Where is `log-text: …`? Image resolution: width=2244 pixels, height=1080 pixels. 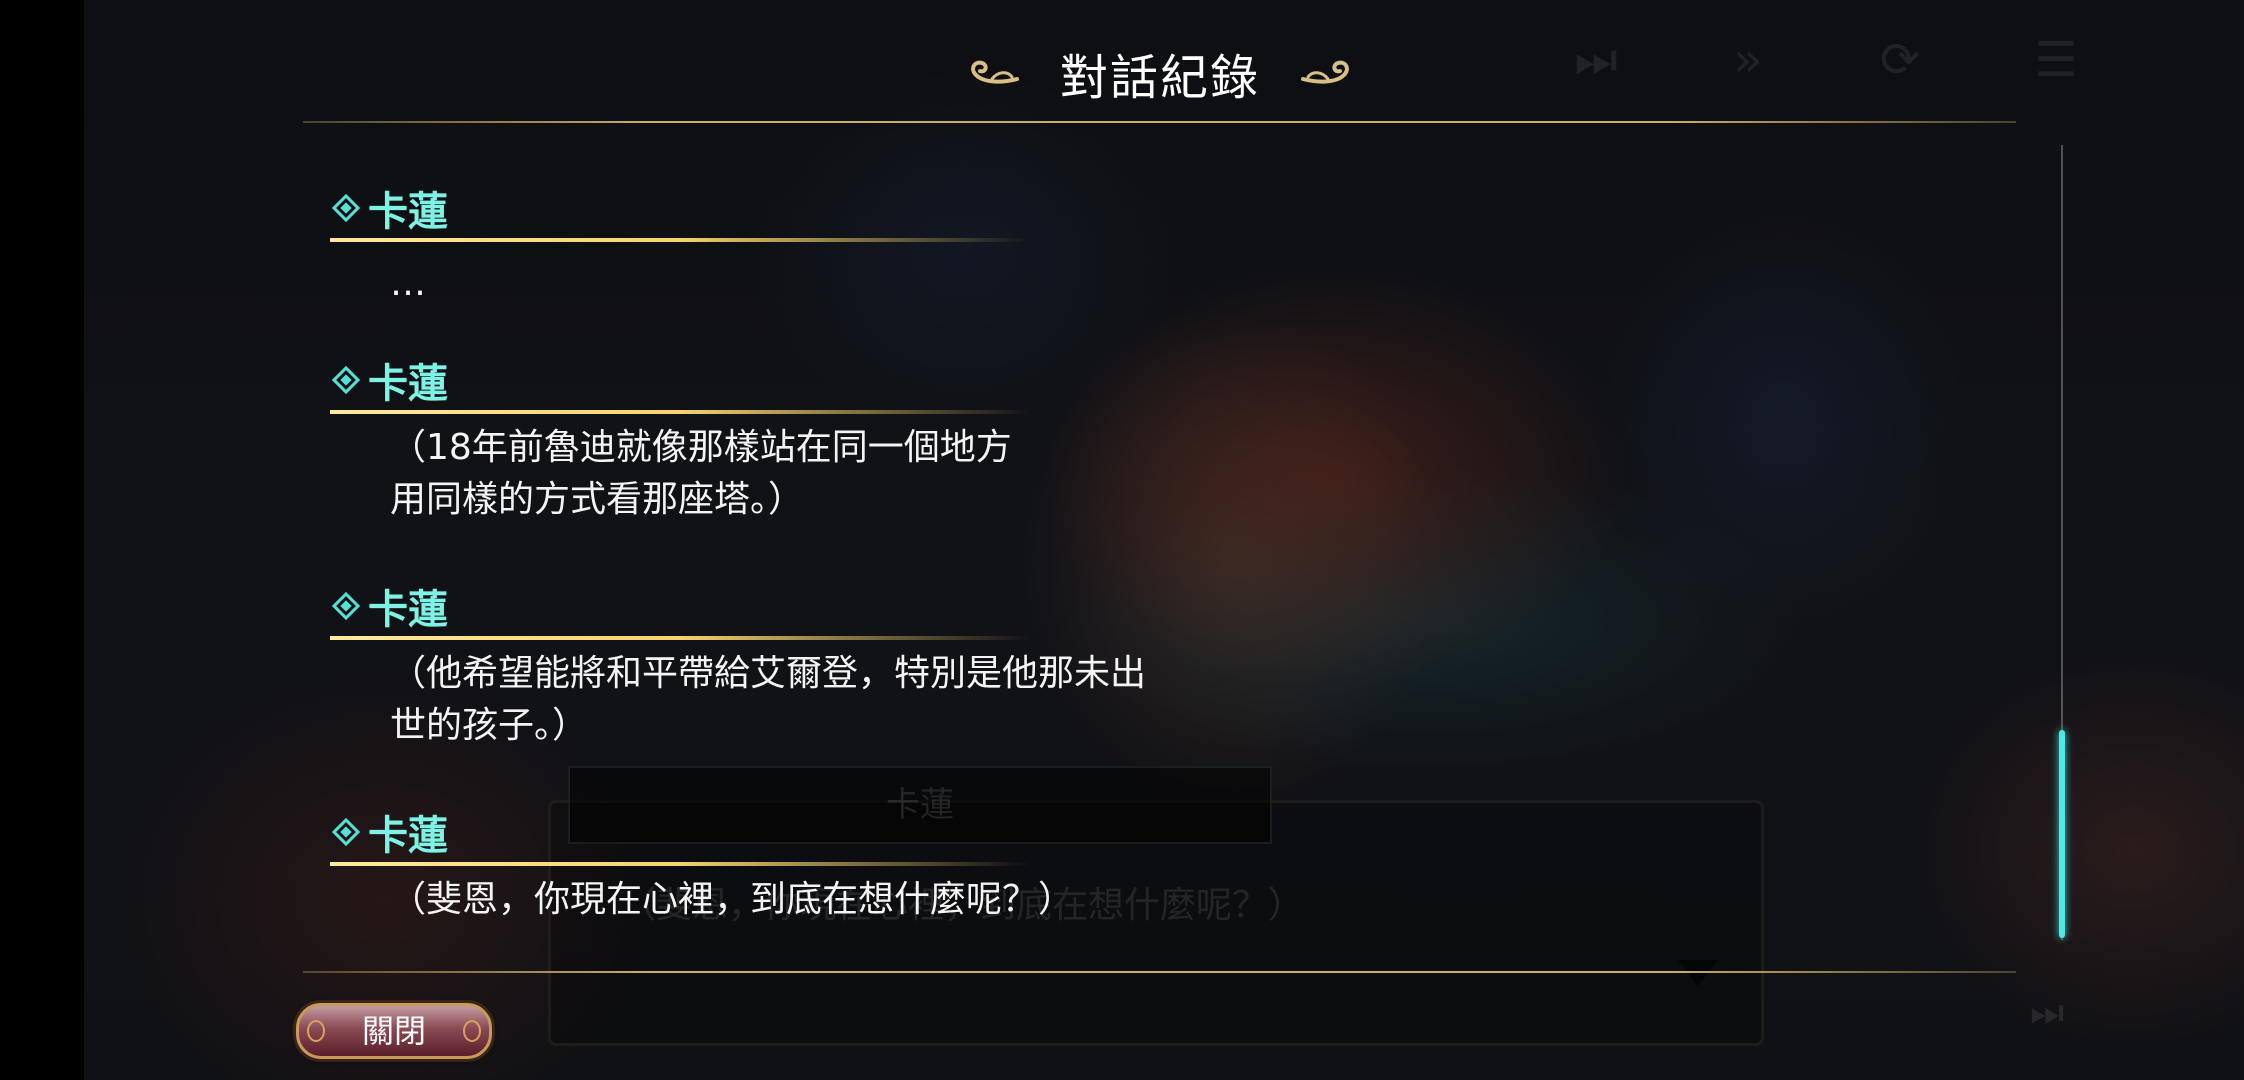
log-text: … is located at coordinates (408, 283).